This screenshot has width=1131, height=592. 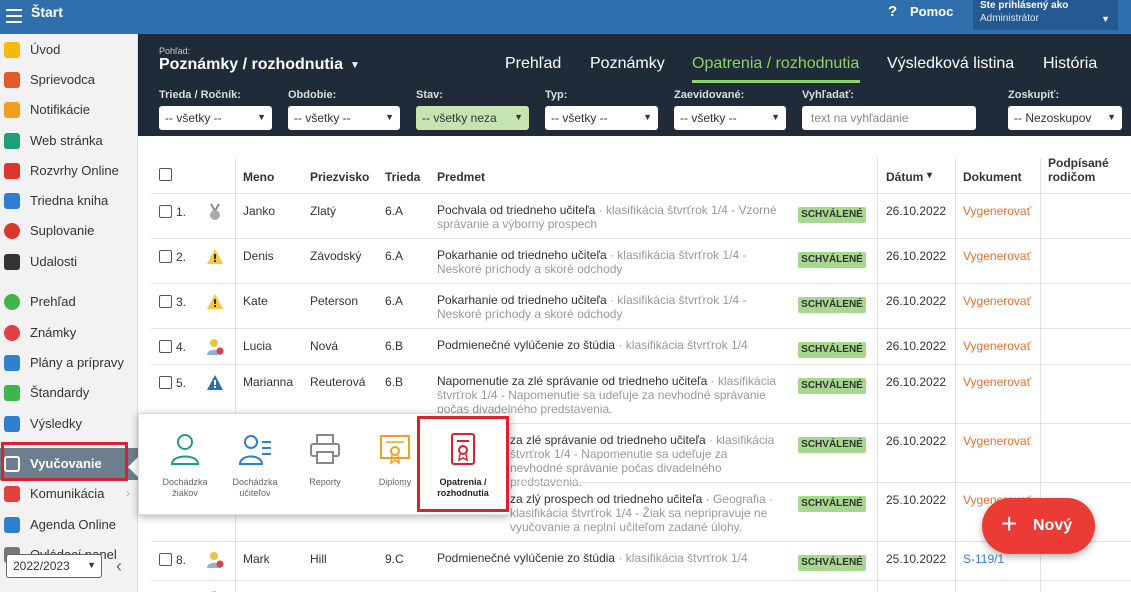 What do you see at coordinates (69, 302) in the screenshot?
I see `sidebar-item-prehlad: Prehľad` at bounding box center [69, 302].